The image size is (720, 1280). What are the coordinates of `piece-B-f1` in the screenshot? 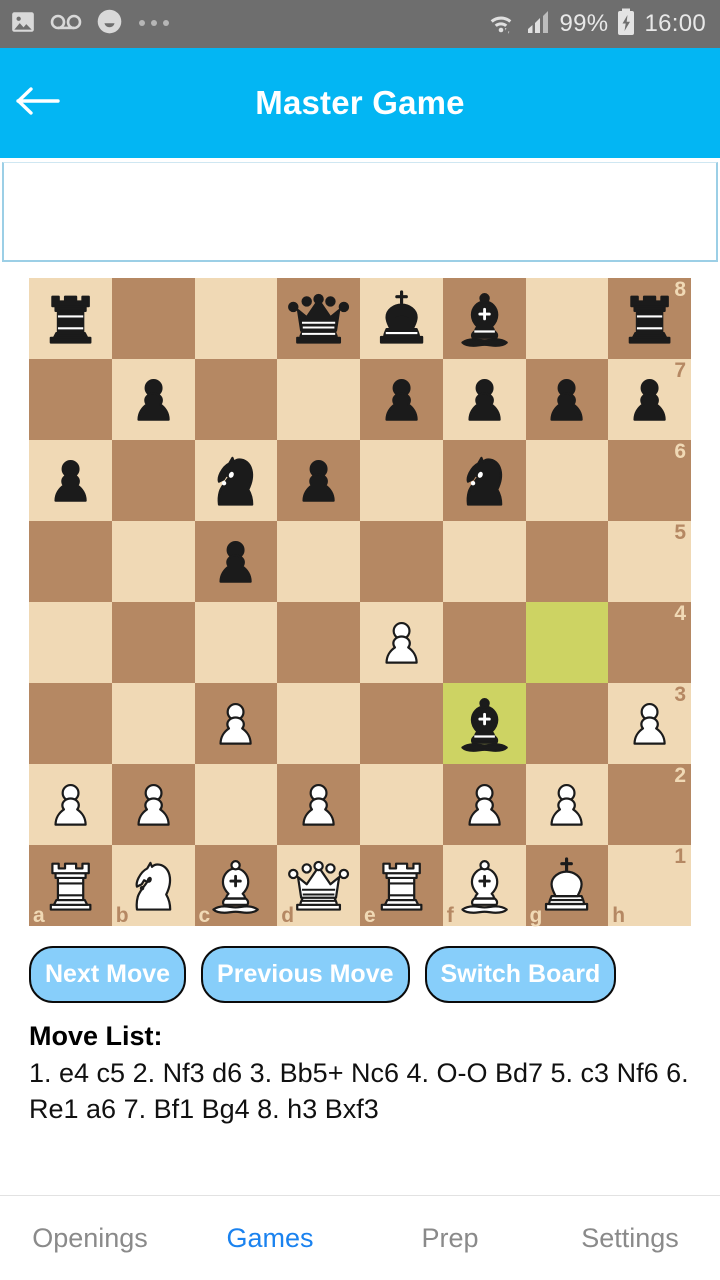 It's located at (484, 886).